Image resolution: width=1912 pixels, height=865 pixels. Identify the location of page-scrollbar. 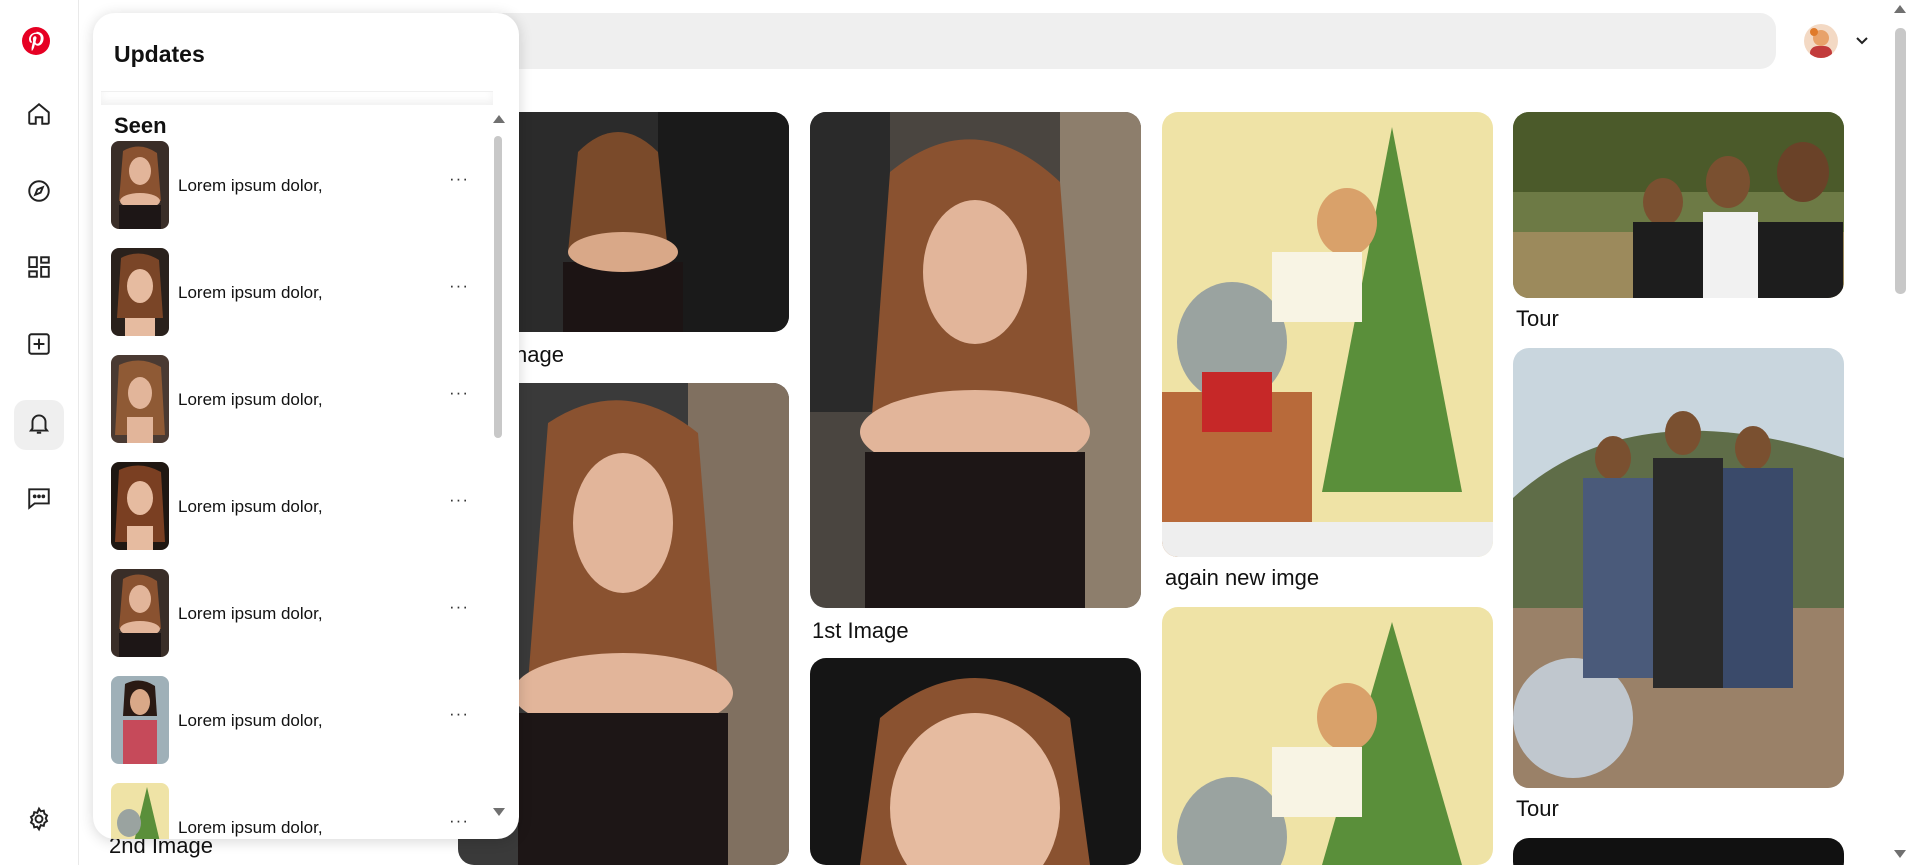
(1900, 161).